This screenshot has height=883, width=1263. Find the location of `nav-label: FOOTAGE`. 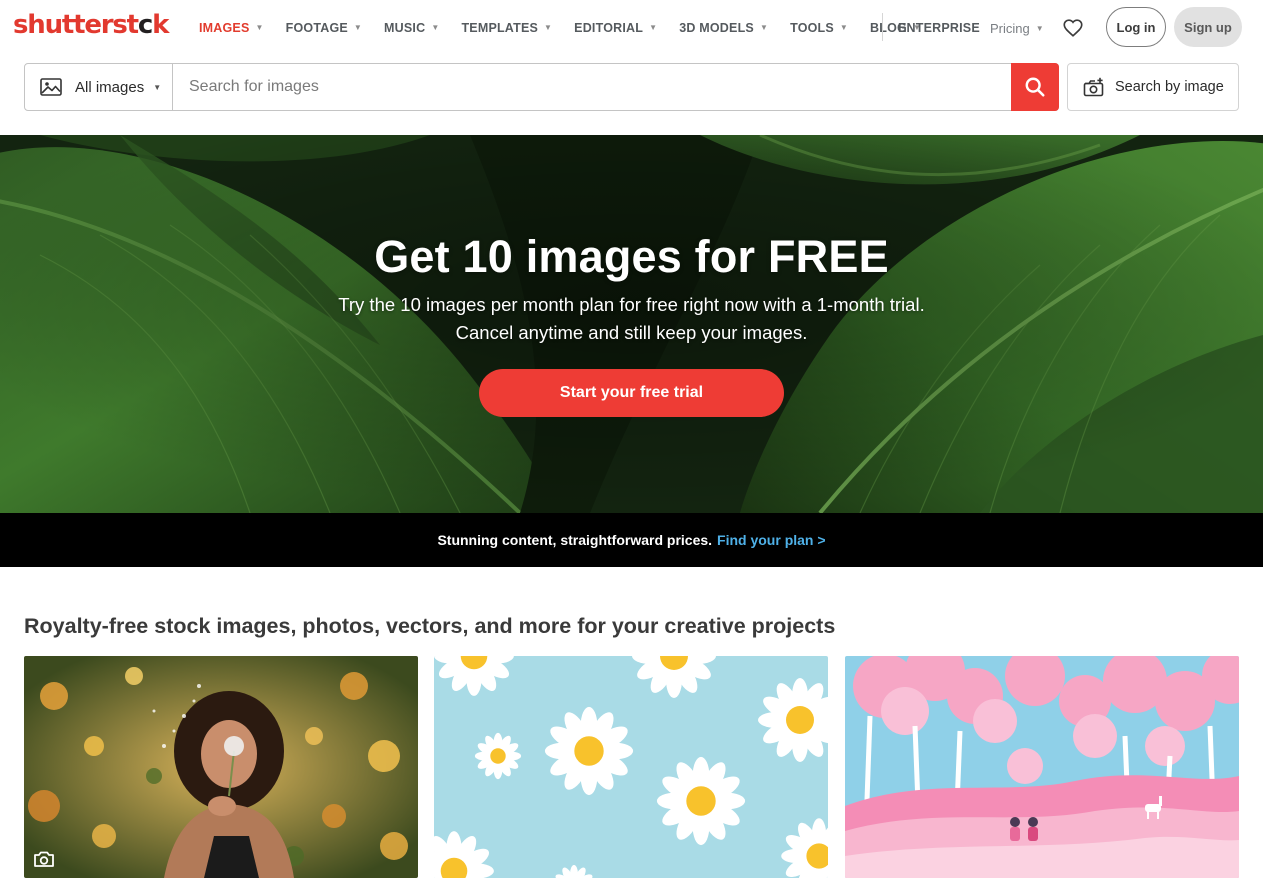

nav-label: FOOTAGE is located at coordinates (316, 28).